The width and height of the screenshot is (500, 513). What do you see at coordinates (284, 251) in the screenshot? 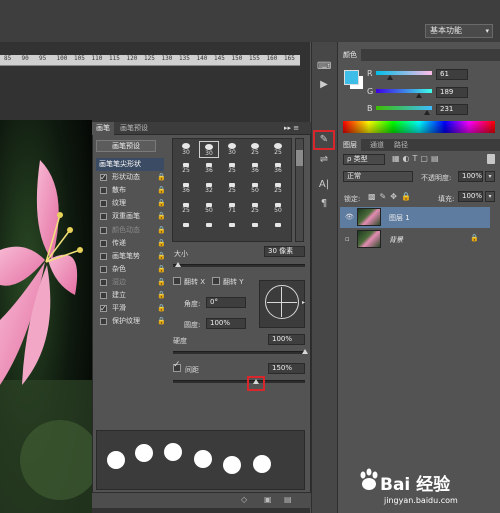
I see `size-field: 30 像素` at bounding box center [284, 251].